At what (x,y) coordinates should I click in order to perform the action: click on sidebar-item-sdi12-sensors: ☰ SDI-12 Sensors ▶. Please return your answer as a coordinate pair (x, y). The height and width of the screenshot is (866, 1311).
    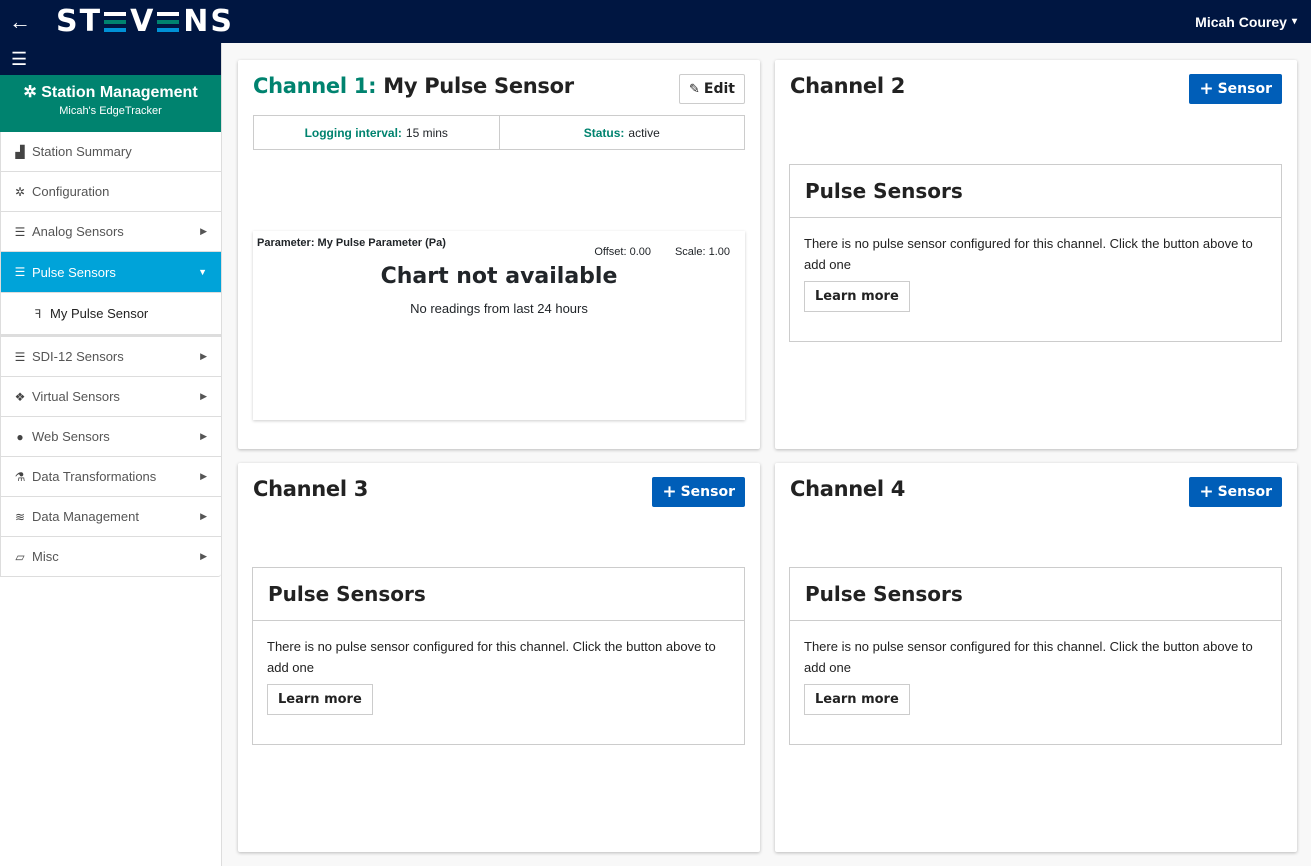
    Looking at the image, I should click on (111, 357).